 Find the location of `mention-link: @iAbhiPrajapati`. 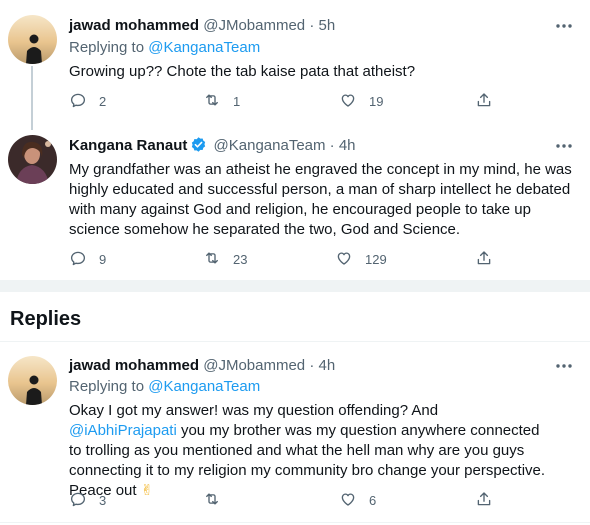

mention-link: @iAbhiPrajapati is located at coordinates (123, 430).